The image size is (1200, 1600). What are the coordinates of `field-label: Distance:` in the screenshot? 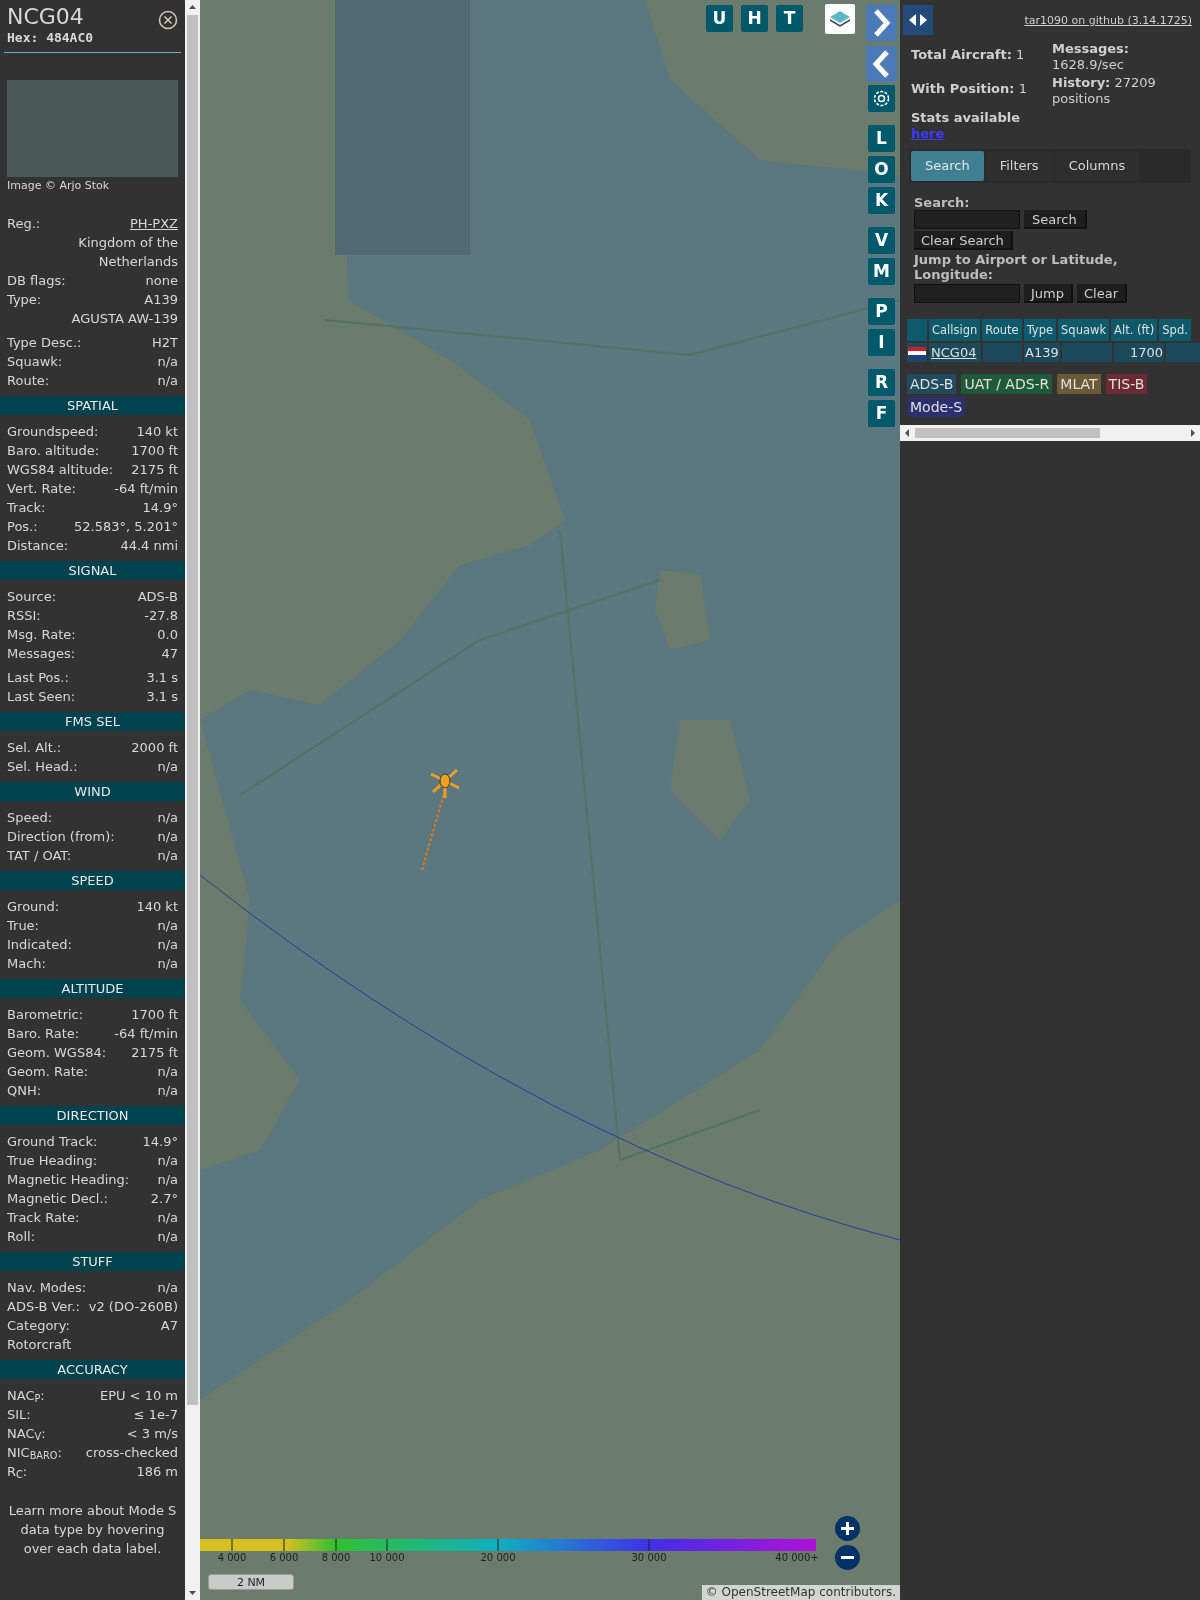 It's located at (38, 546).